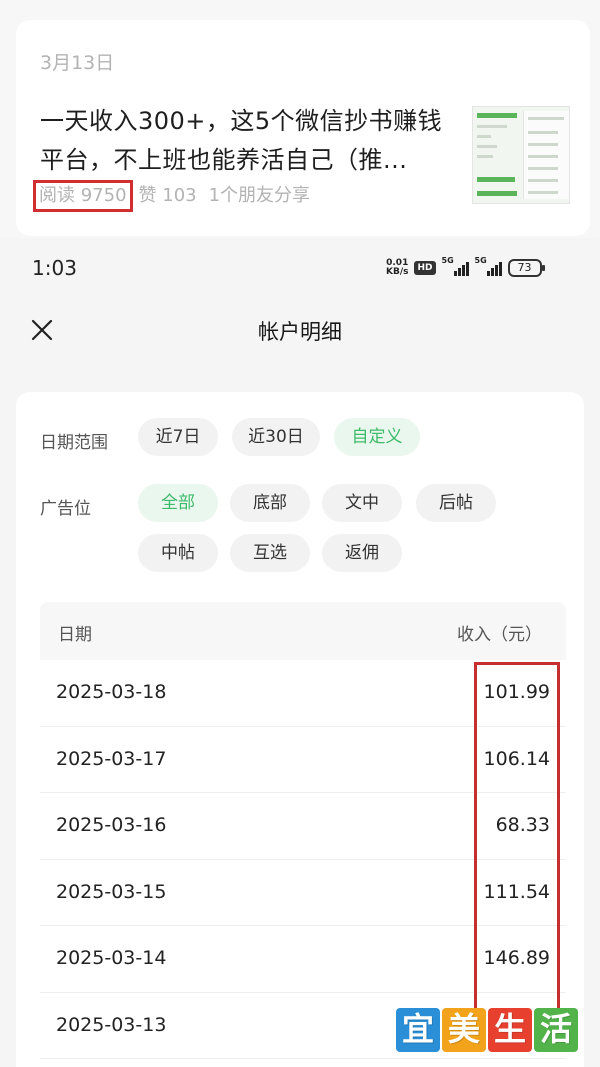 This screenshot has height=1067, width=600. I want to click on row-income: 106.14, so click(516, 758).